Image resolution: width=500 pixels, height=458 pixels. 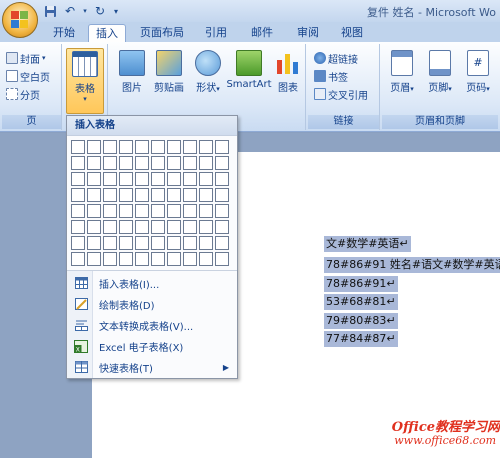 What do you see at coordinates (28, 76) in the screenshot?
I see `blank-page-button: 空白页` at bounding box center [28, 76].